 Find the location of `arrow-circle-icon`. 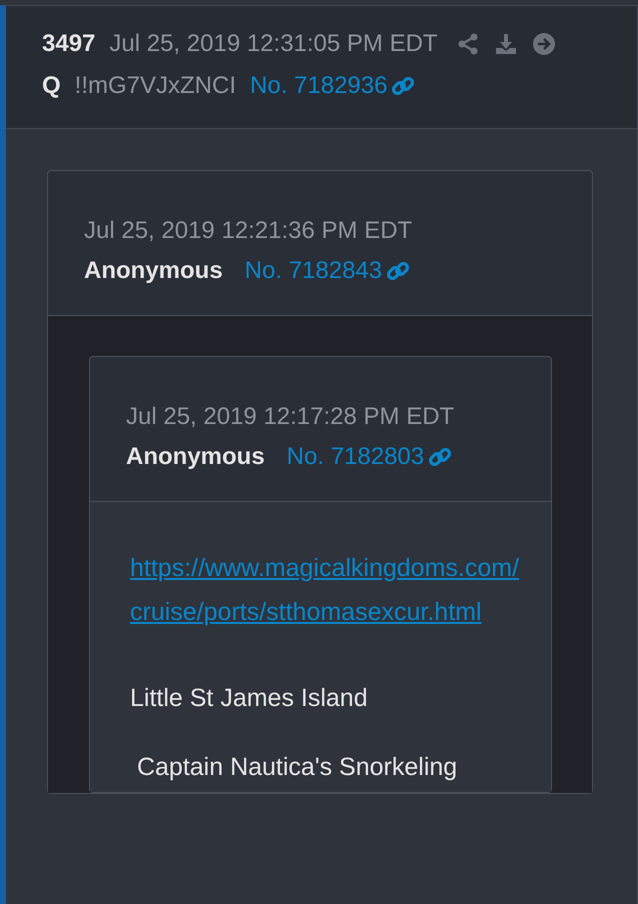

arrow-circle-icon is located at coordinates (544, 44).